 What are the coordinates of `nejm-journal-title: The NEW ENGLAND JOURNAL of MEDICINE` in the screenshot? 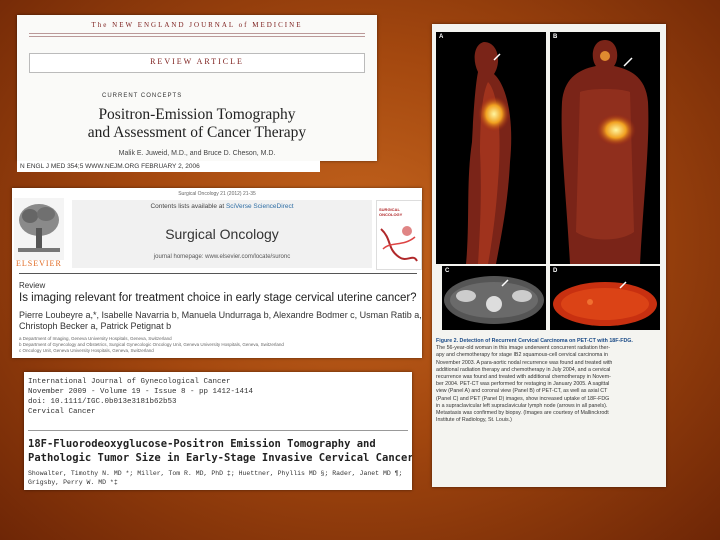 It's located at (197, 25).